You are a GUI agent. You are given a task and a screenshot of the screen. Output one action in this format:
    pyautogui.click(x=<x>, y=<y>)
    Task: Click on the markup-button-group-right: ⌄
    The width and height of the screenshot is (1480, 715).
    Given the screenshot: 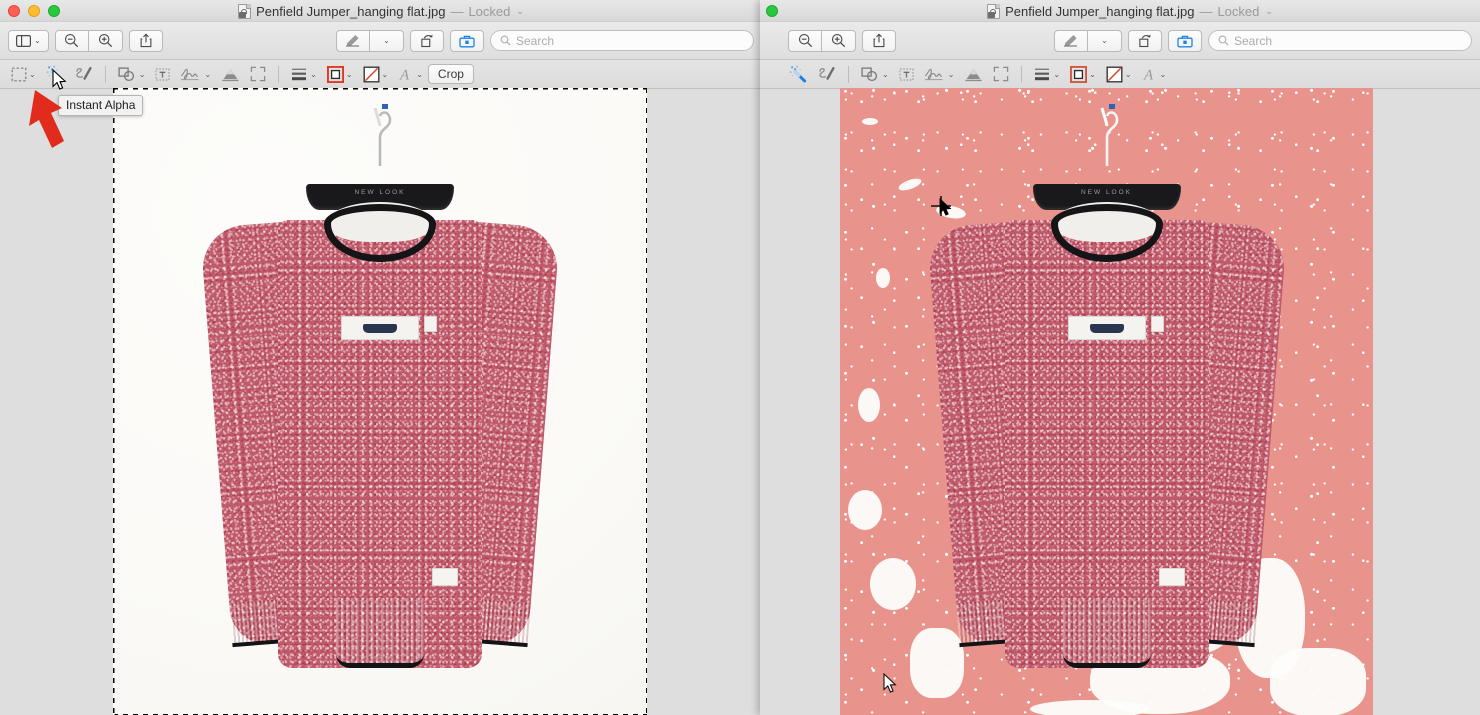 What is the action you would take?
    pyautogui.click(x=1088, y=40)
    